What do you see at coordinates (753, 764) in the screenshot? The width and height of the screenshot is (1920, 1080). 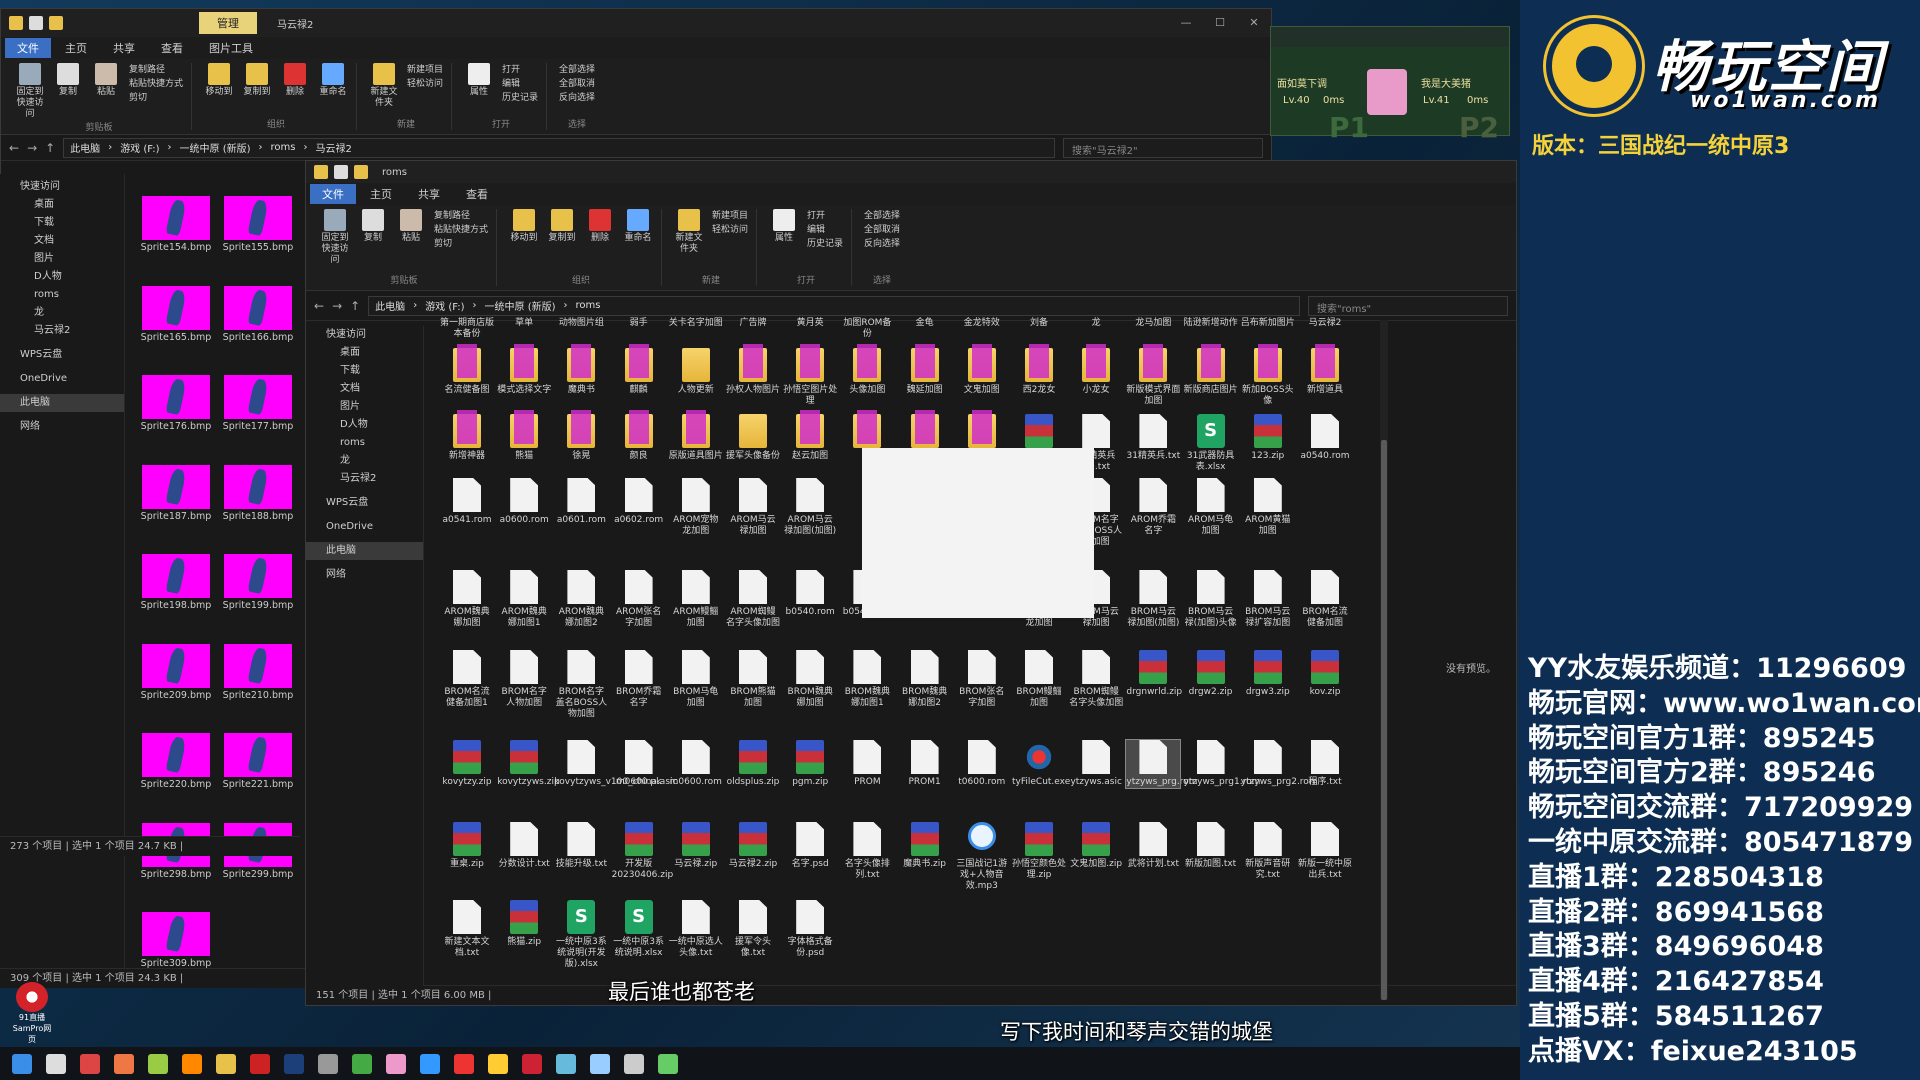 I see `file-item: oldsplus.zip` at bounding box center [753, 764].